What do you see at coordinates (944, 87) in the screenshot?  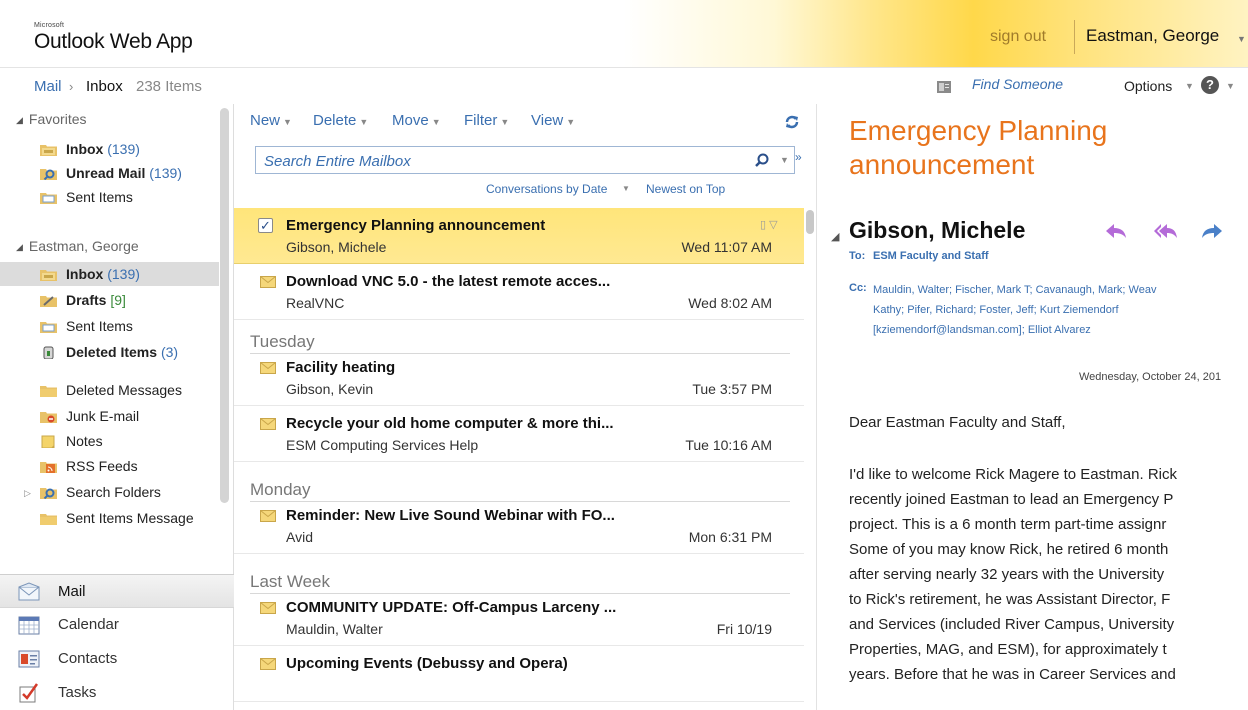 I see `address-book-icon` at bounding box center [944, 87].